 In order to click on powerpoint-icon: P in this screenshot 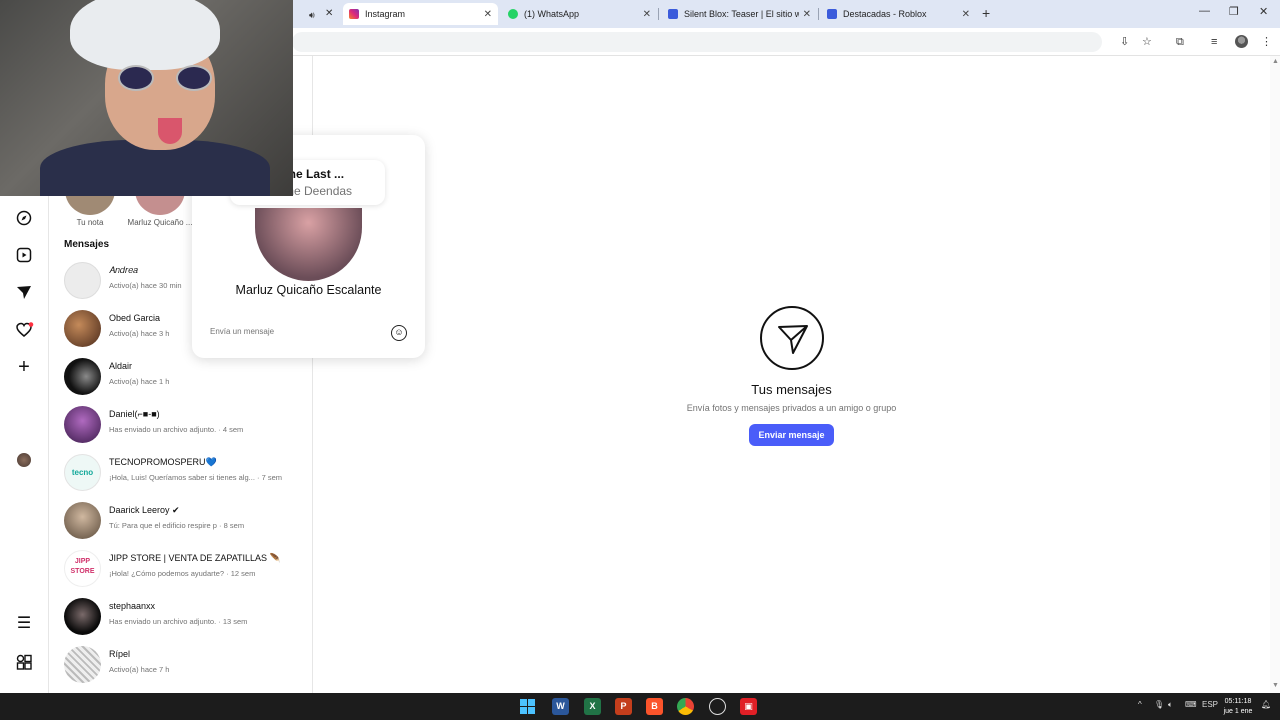, I will do `click(623, 706)`.